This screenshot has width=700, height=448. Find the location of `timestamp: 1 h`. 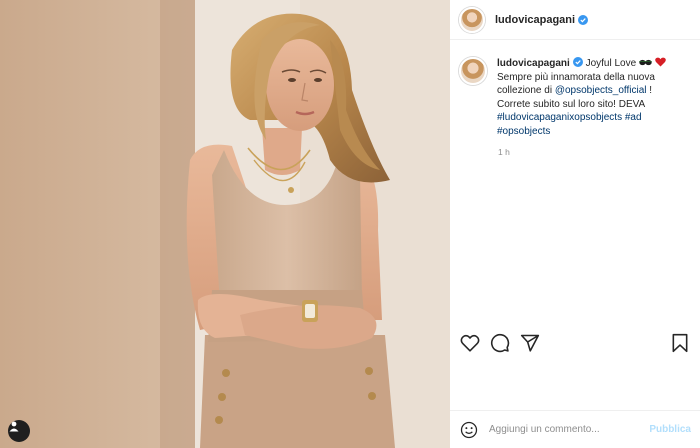

timestamp: 1 h is located at coordinates (594, 152).